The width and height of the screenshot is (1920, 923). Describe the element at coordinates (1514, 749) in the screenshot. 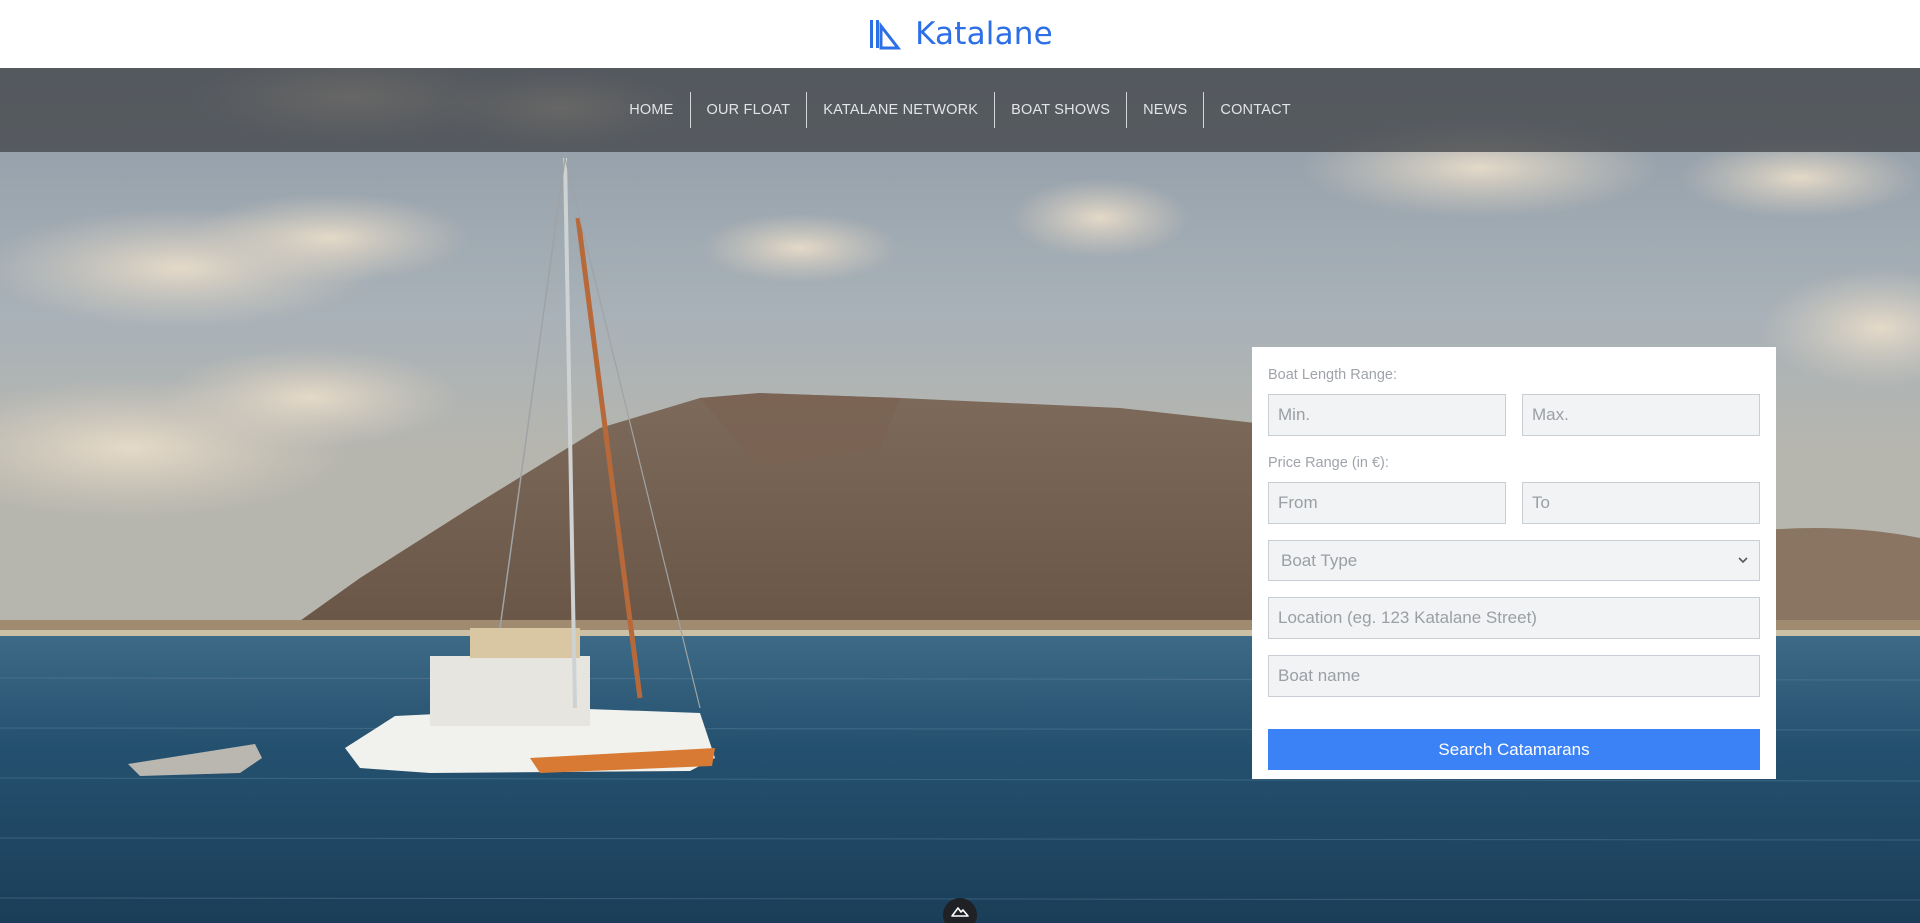

I see `search-catamarans-button: Search Catamarans` at that location.